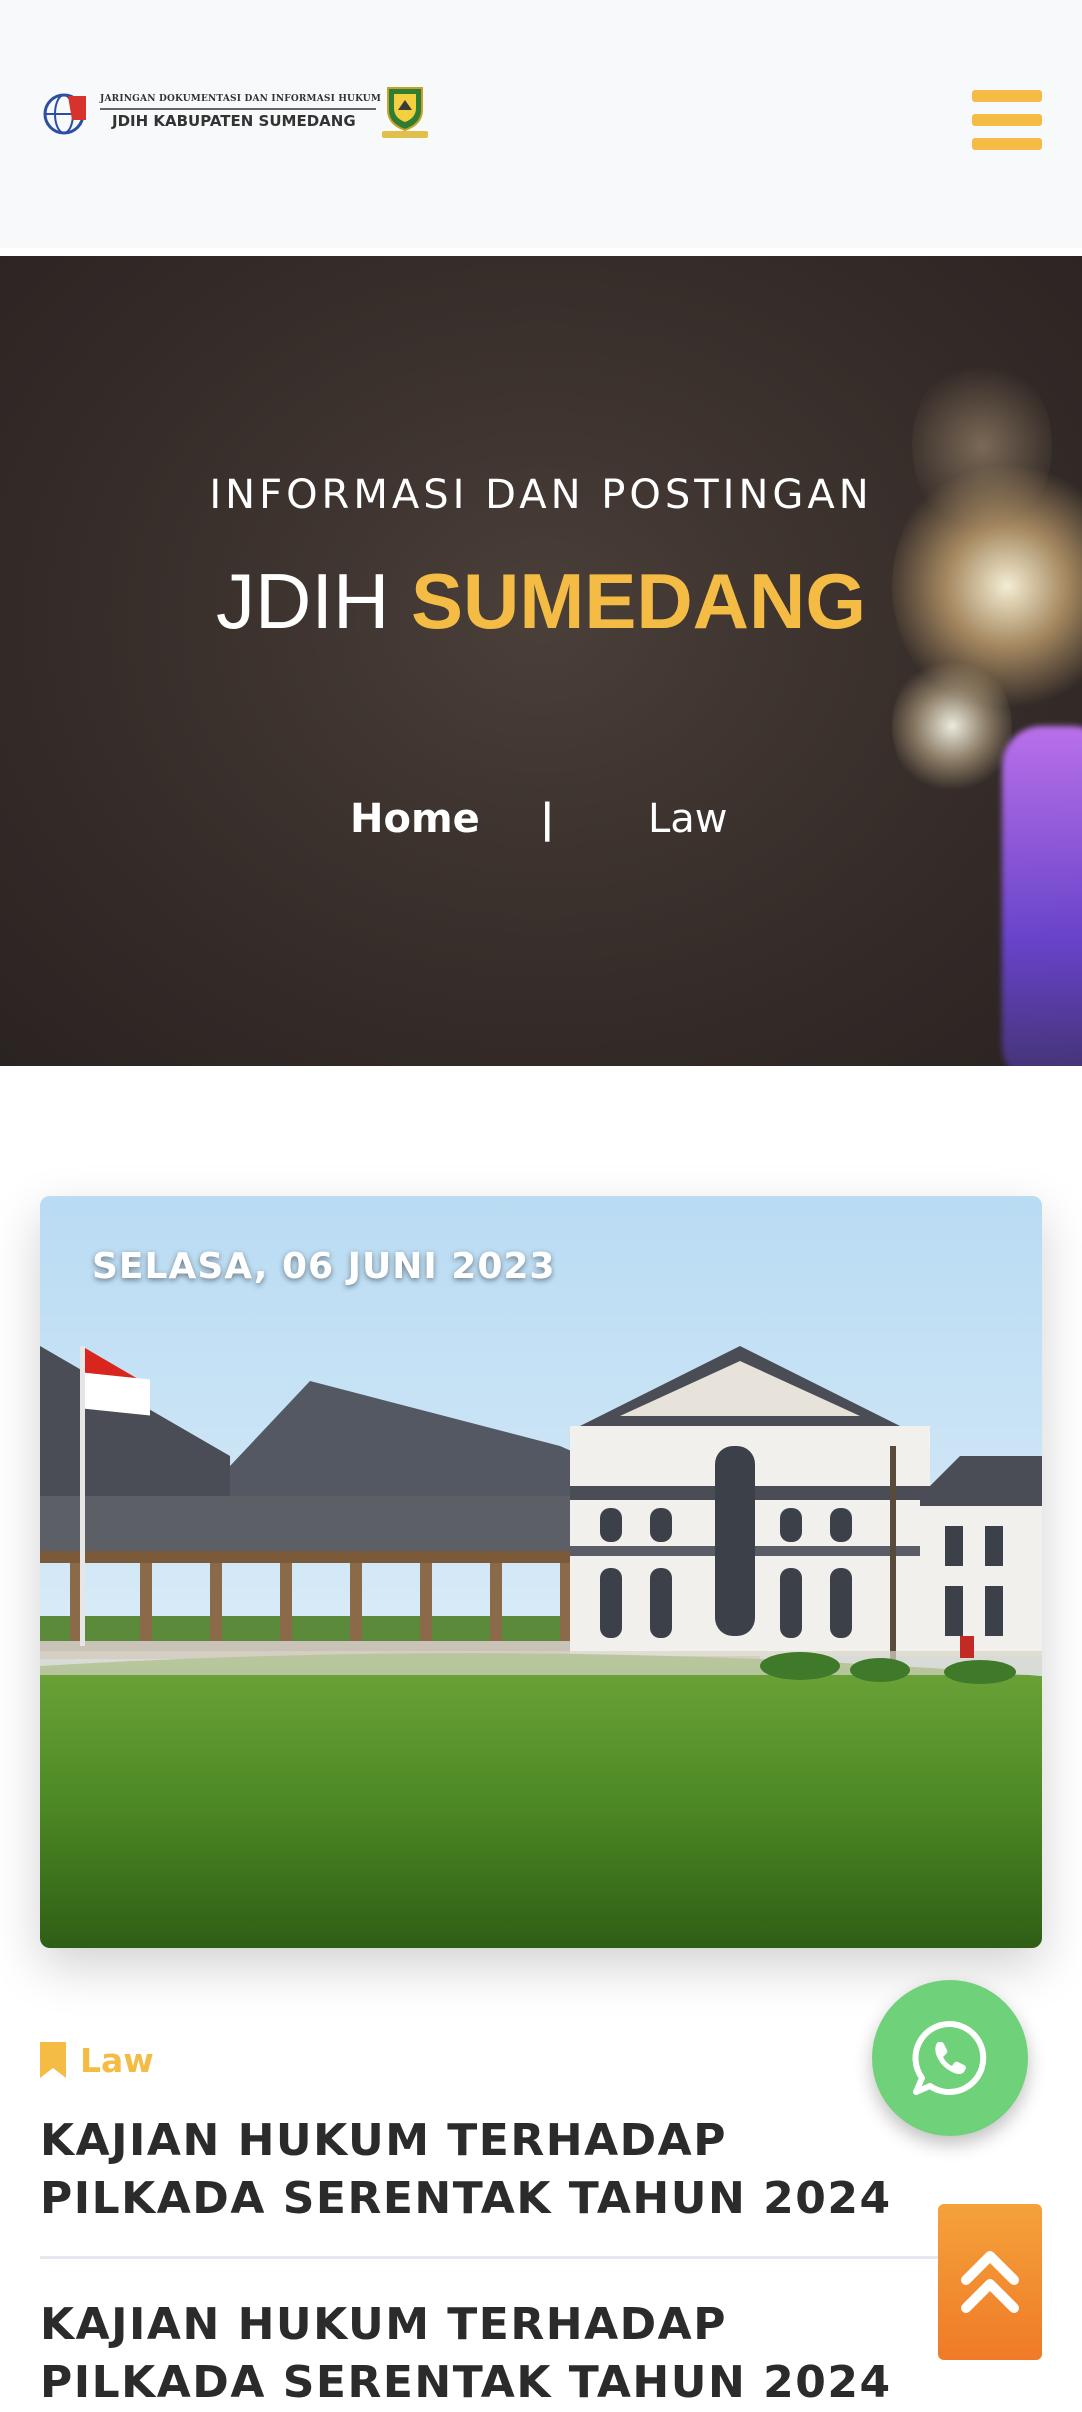 This screenshot has width=1082, height=2412. What do you see at coordinates (234, 121) in the screenshot?
I see `logo-org-name: JDIH KABUPATEN SUMEDANG` at bounding box center [234, 121].